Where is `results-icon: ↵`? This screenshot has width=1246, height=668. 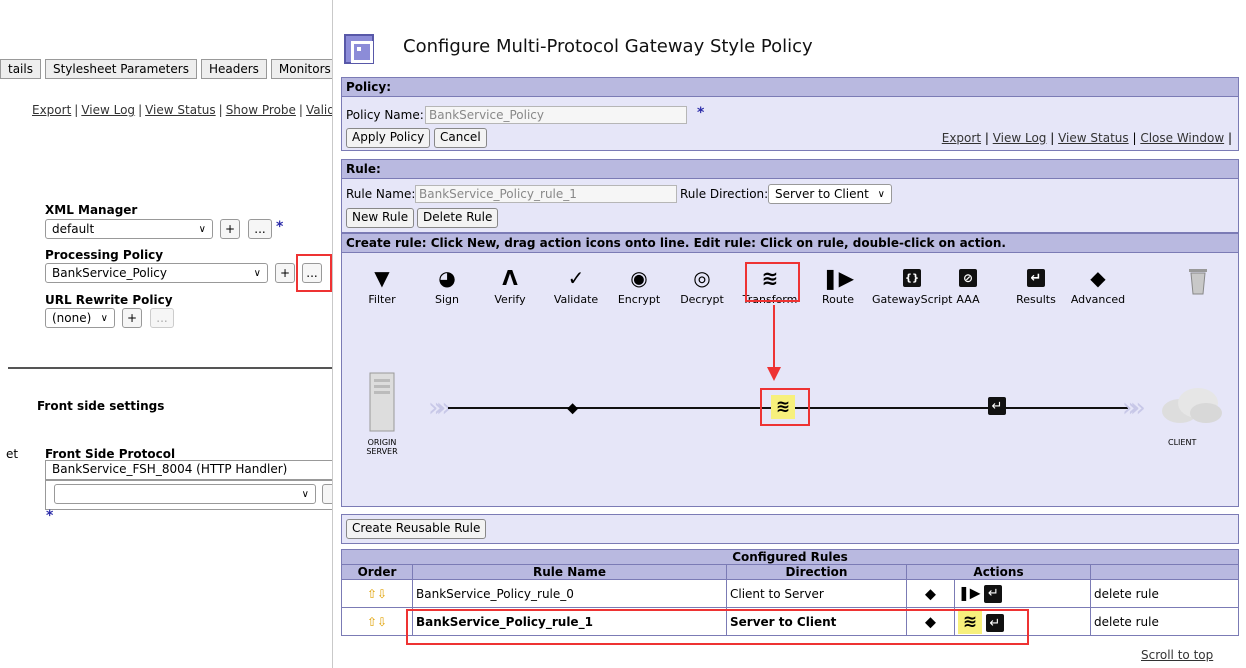 results-icon: ↵ is located at coordinates (993, 593).